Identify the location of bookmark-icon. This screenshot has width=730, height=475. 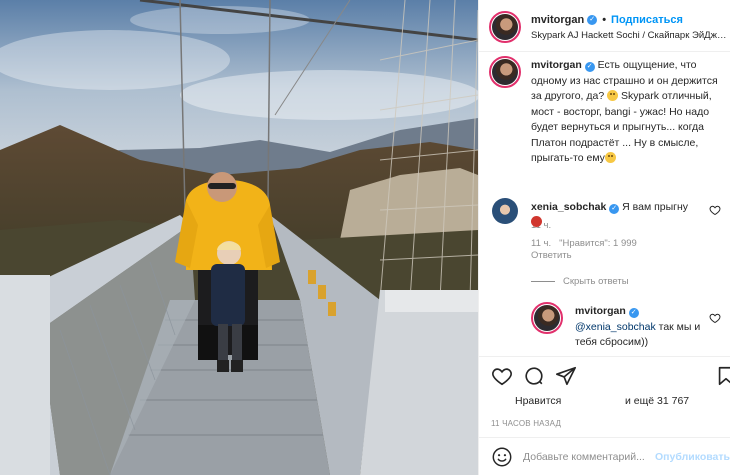
(722, 376).